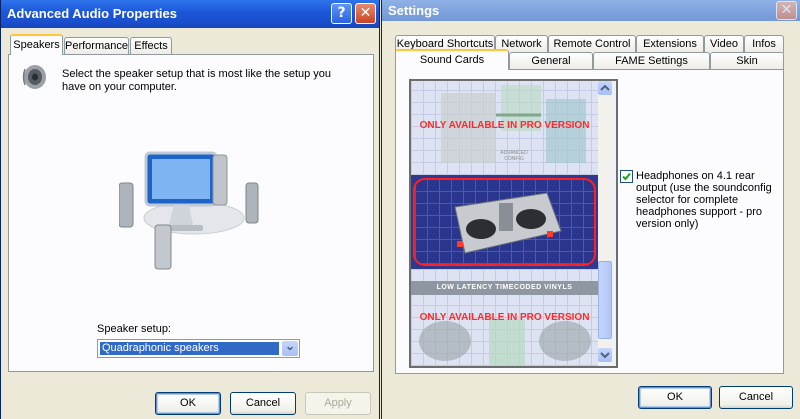 This screenshot has height=419, width=800. What do you see at coordinates (92, 13) in the screenshot?
I see `left-window-title: Advanced Audio Properties` at bounding box center [92, 13].